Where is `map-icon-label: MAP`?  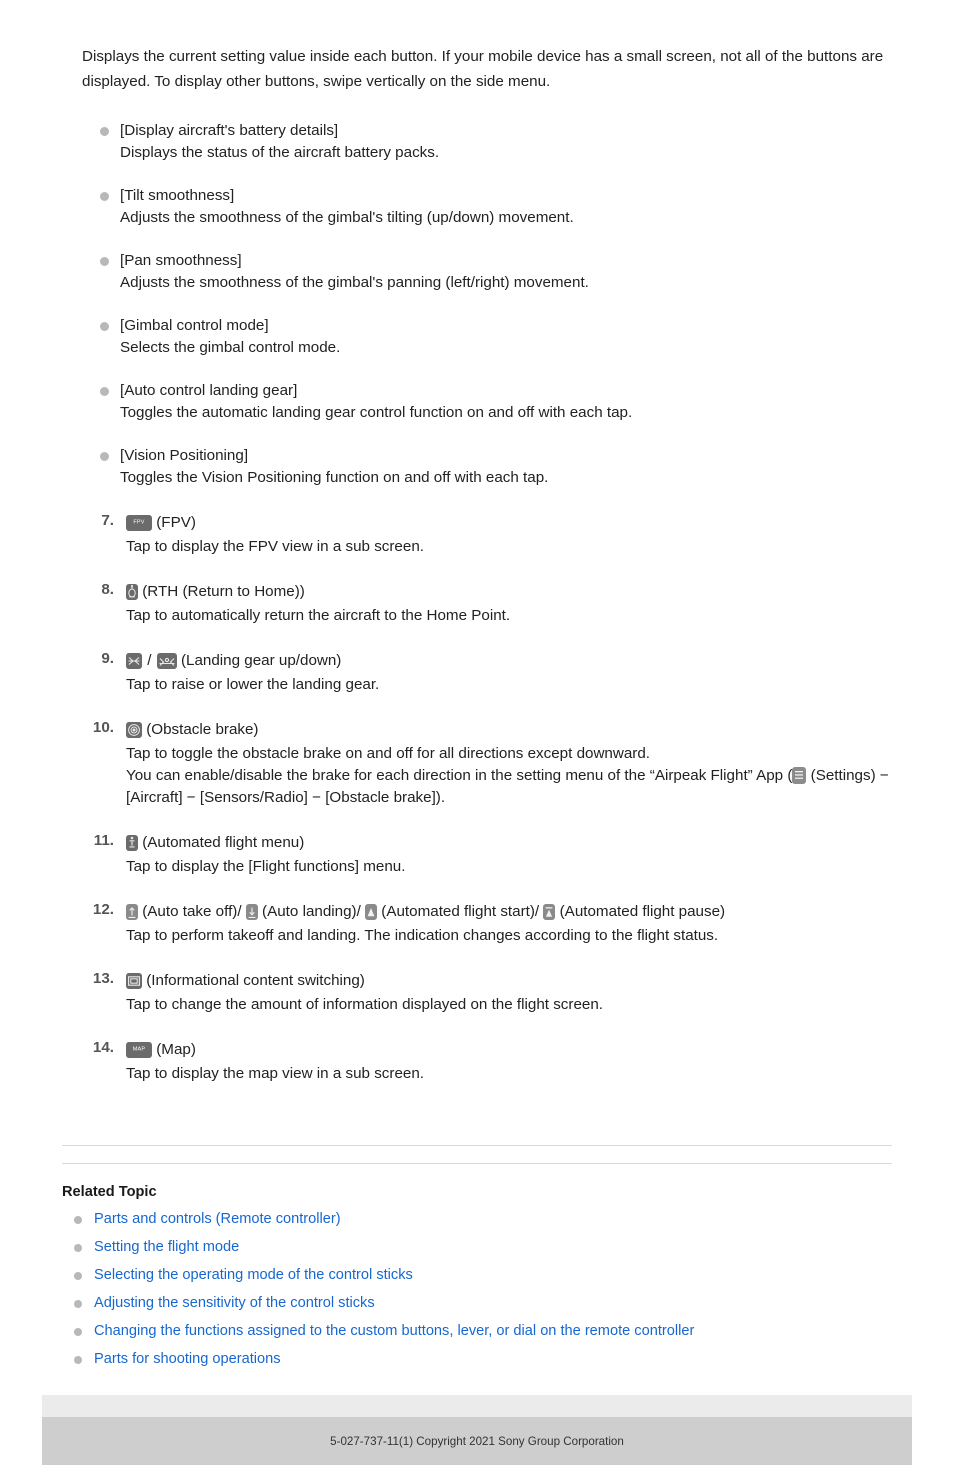
map-icon-label: MAP is located at coordinates (139, 1049).